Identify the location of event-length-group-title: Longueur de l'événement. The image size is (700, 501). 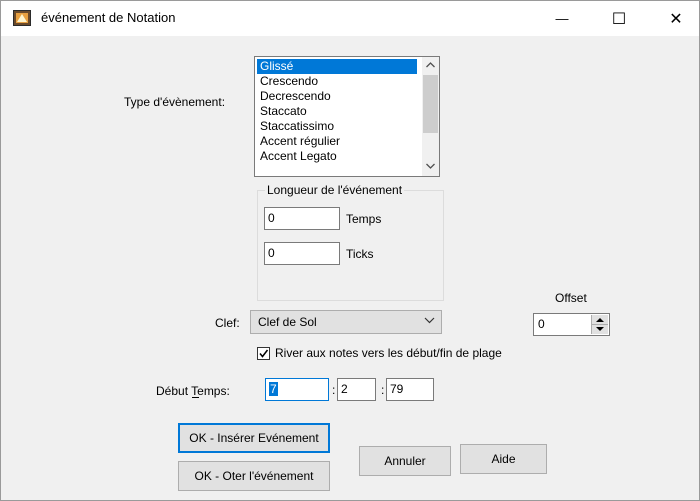
(335, 190).